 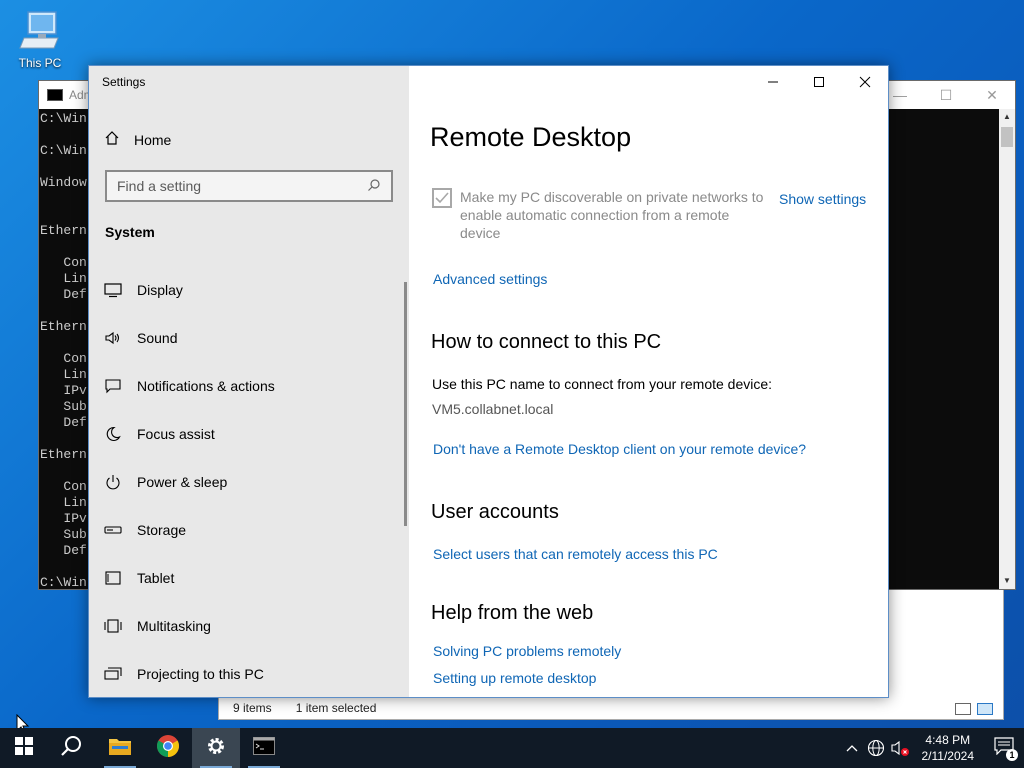 I want to click on nav-label-power-sleep: Power & sleep, so click(x=182, y=482).